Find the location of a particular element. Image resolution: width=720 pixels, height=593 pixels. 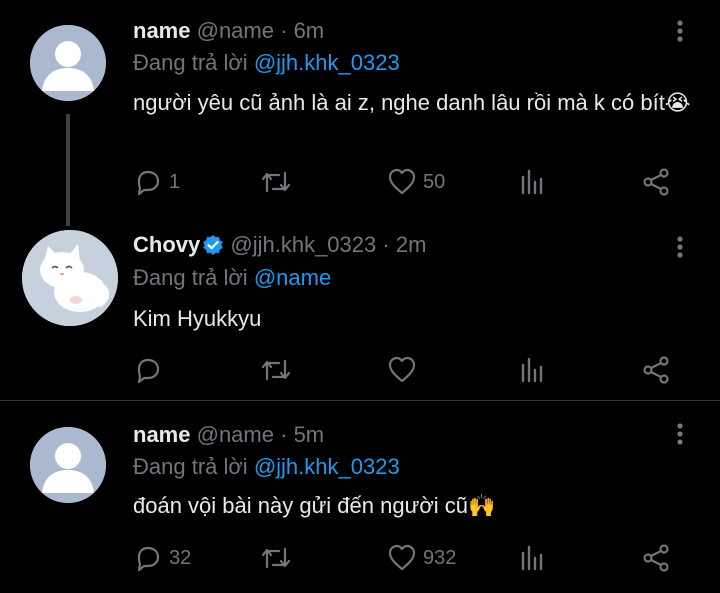

timestamp: 6m is located at coordinates (309, 30).